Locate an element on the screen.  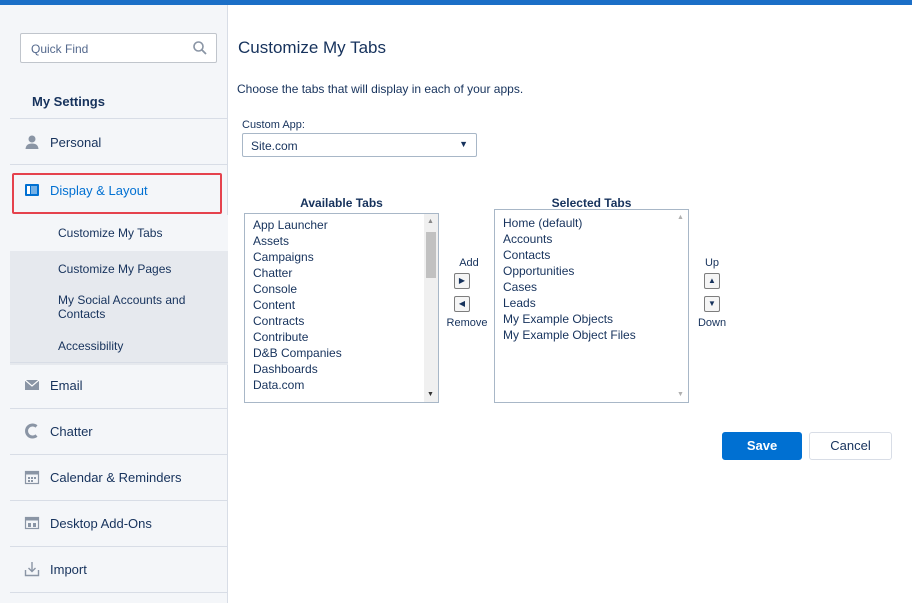
add-label: Add is located at coordinates (469, 263).